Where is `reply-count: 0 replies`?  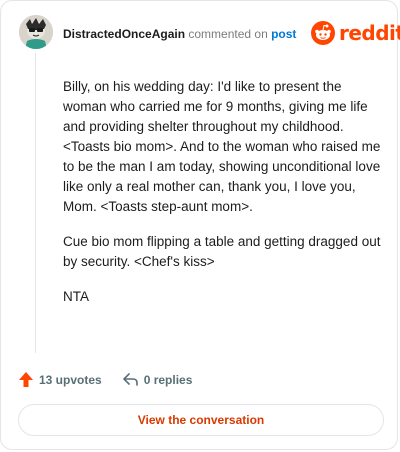
reply-count: 0 replies is located at coordinates (168, 379).